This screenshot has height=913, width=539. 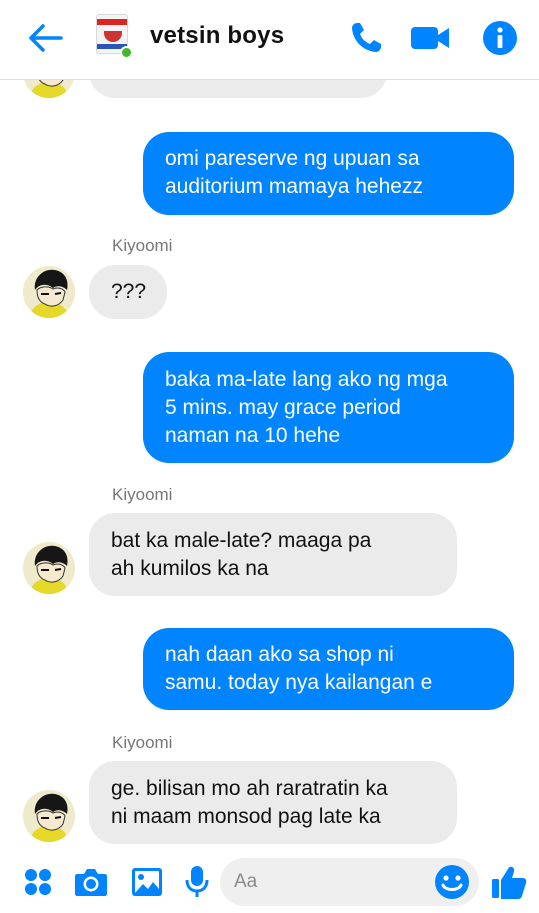 I want to click on message-line: ge. bilisan mo ah raratratin ka, so click(x=249, y=788).